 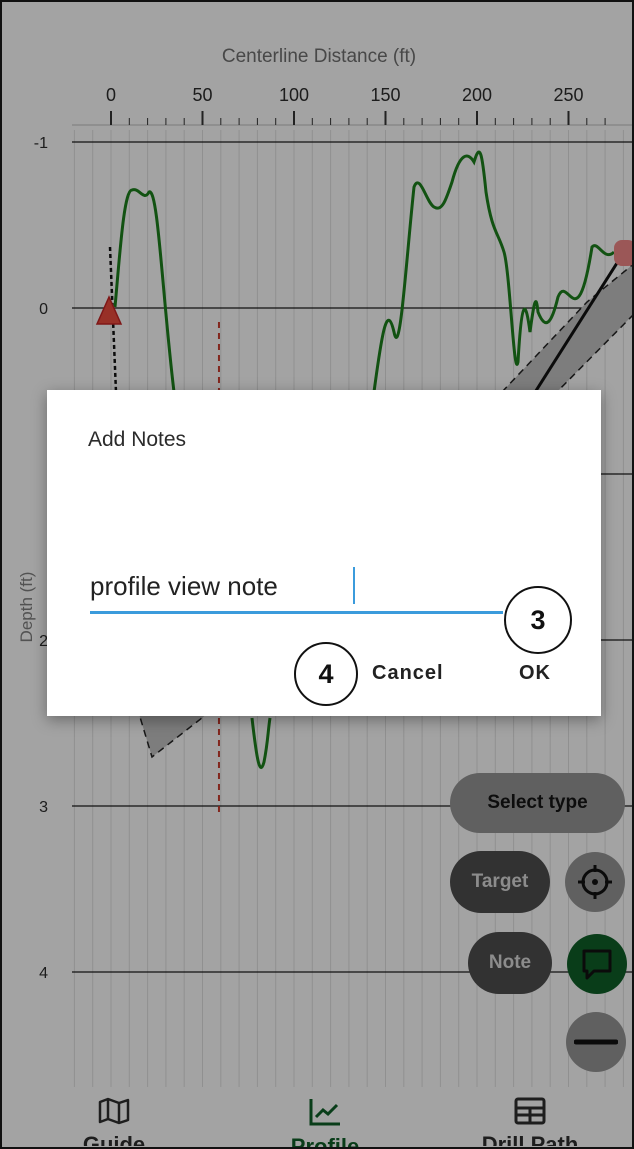 What do you see at coordinates (326, 674) in the screenshot?
I see `step-4-callout: 4` at bounding box center [326, 674].